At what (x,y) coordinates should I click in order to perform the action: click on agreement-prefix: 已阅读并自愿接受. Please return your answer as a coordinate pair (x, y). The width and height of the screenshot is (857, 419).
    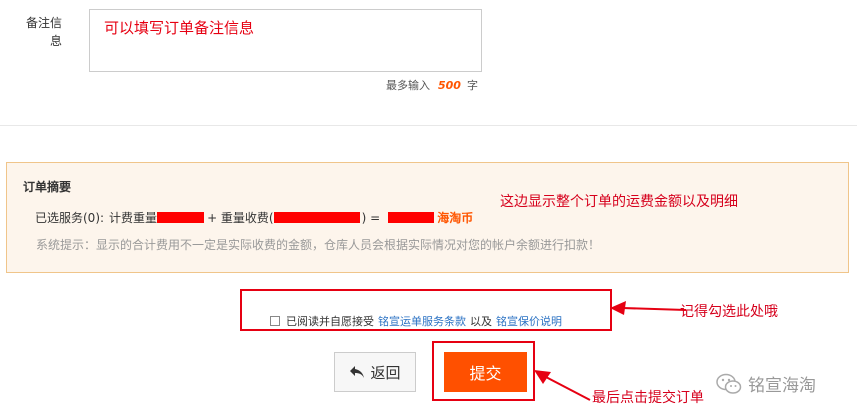
    Looking at the image, I should click on (330, 321).